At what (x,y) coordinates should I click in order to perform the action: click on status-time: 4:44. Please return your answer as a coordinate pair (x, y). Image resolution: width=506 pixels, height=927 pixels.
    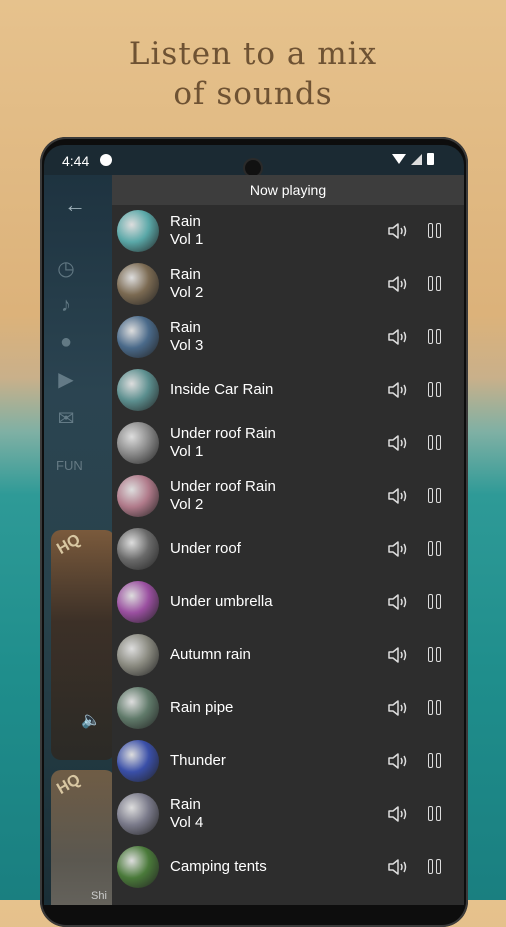
    Looking at the image, I should click on (76, 161).